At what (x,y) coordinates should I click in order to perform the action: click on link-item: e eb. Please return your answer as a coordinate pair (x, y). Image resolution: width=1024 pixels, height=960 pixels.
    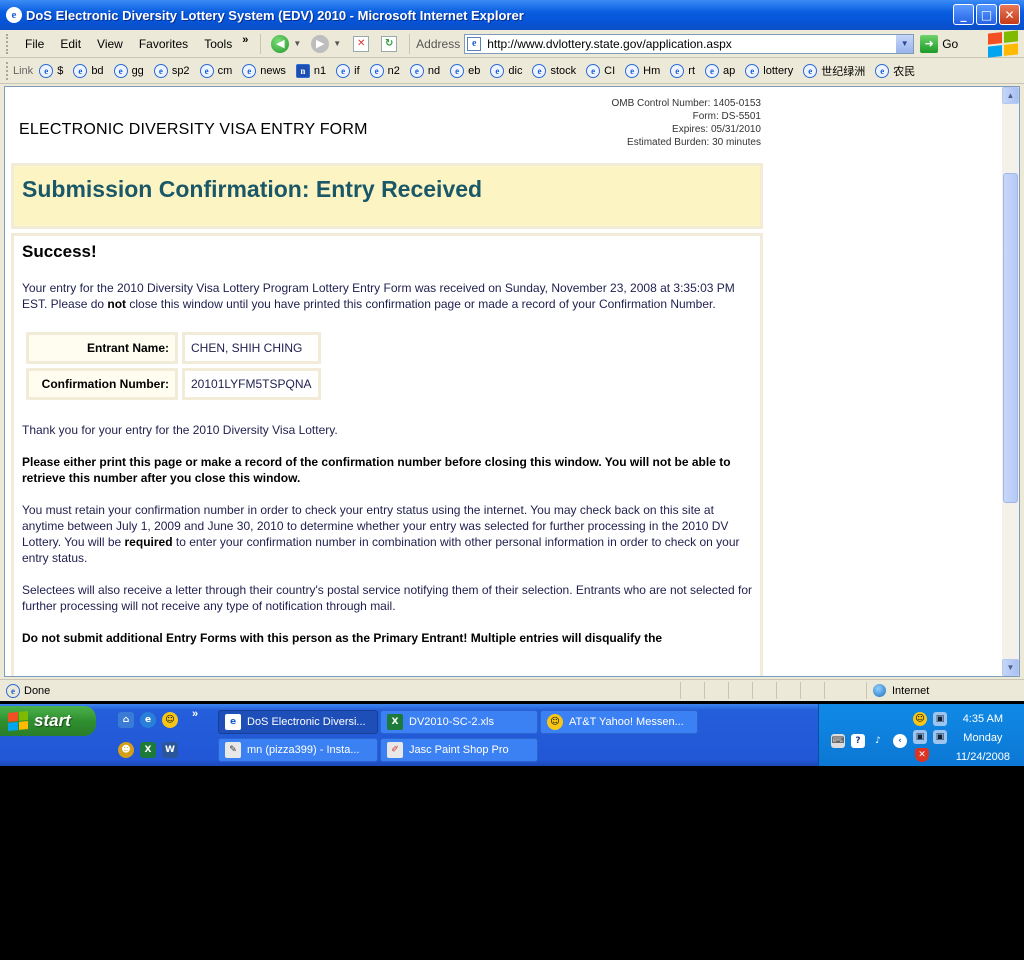
    Looking at the image, I should click on (465, 70).